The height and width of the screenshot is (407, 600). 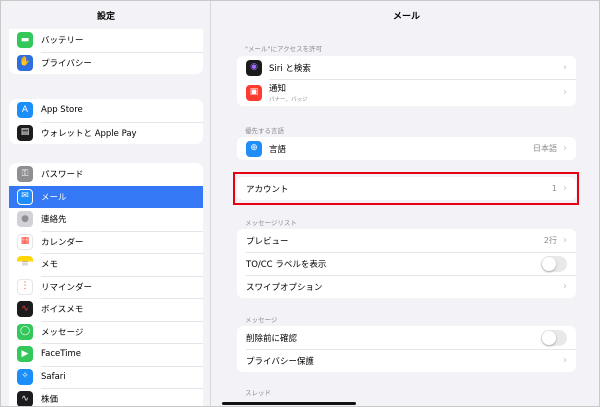 I want to click on row-label: スワイプオプション, so click(x=284, y=287).